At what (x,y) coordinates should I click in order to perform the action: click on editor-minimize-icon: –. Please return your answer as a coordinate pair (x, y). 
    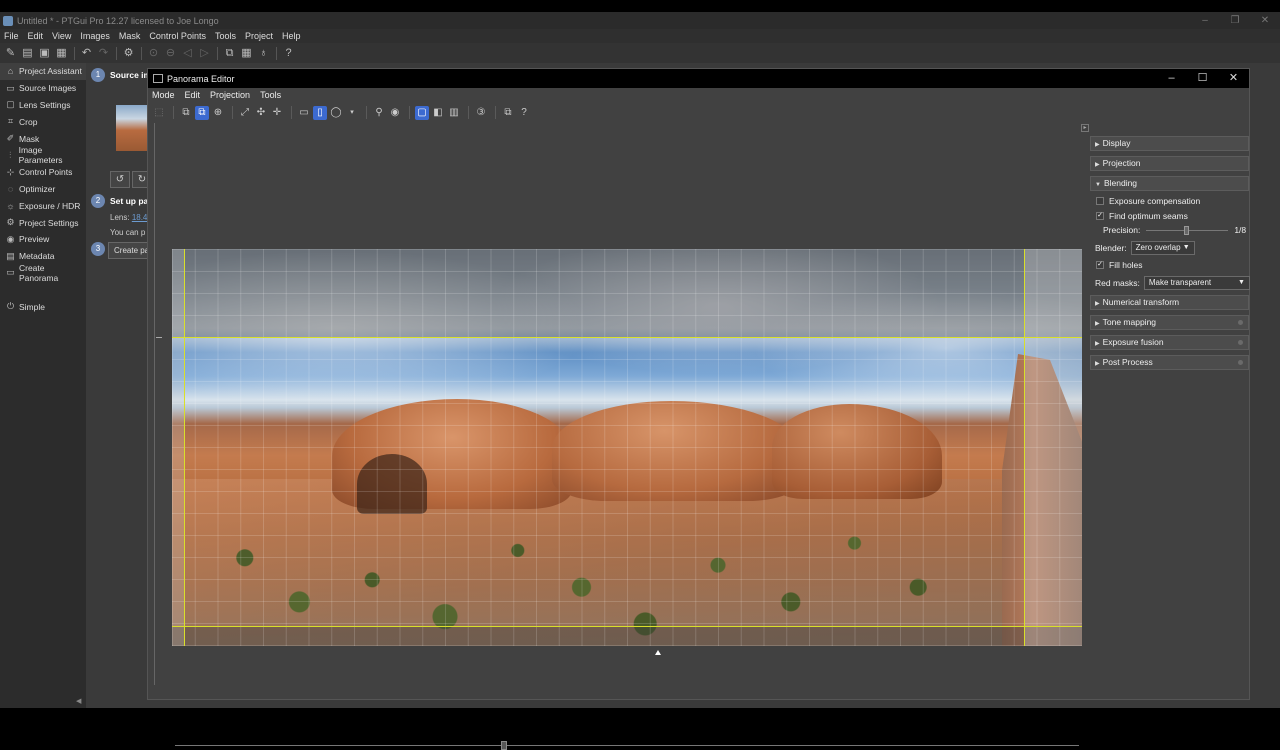
    Looking at the image, I should click on (1171, 78).